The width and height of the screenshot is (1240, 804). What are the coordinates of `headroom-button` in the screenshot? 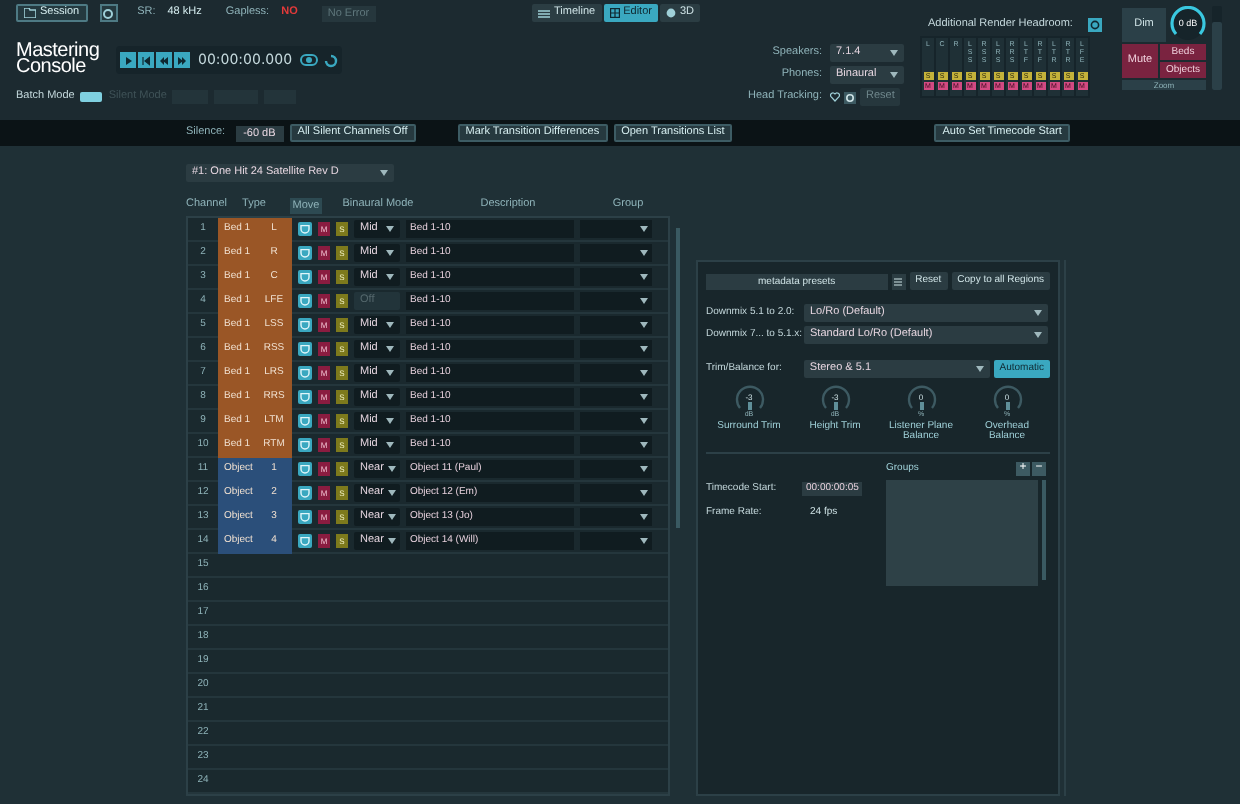 It's located at (1095, 24).